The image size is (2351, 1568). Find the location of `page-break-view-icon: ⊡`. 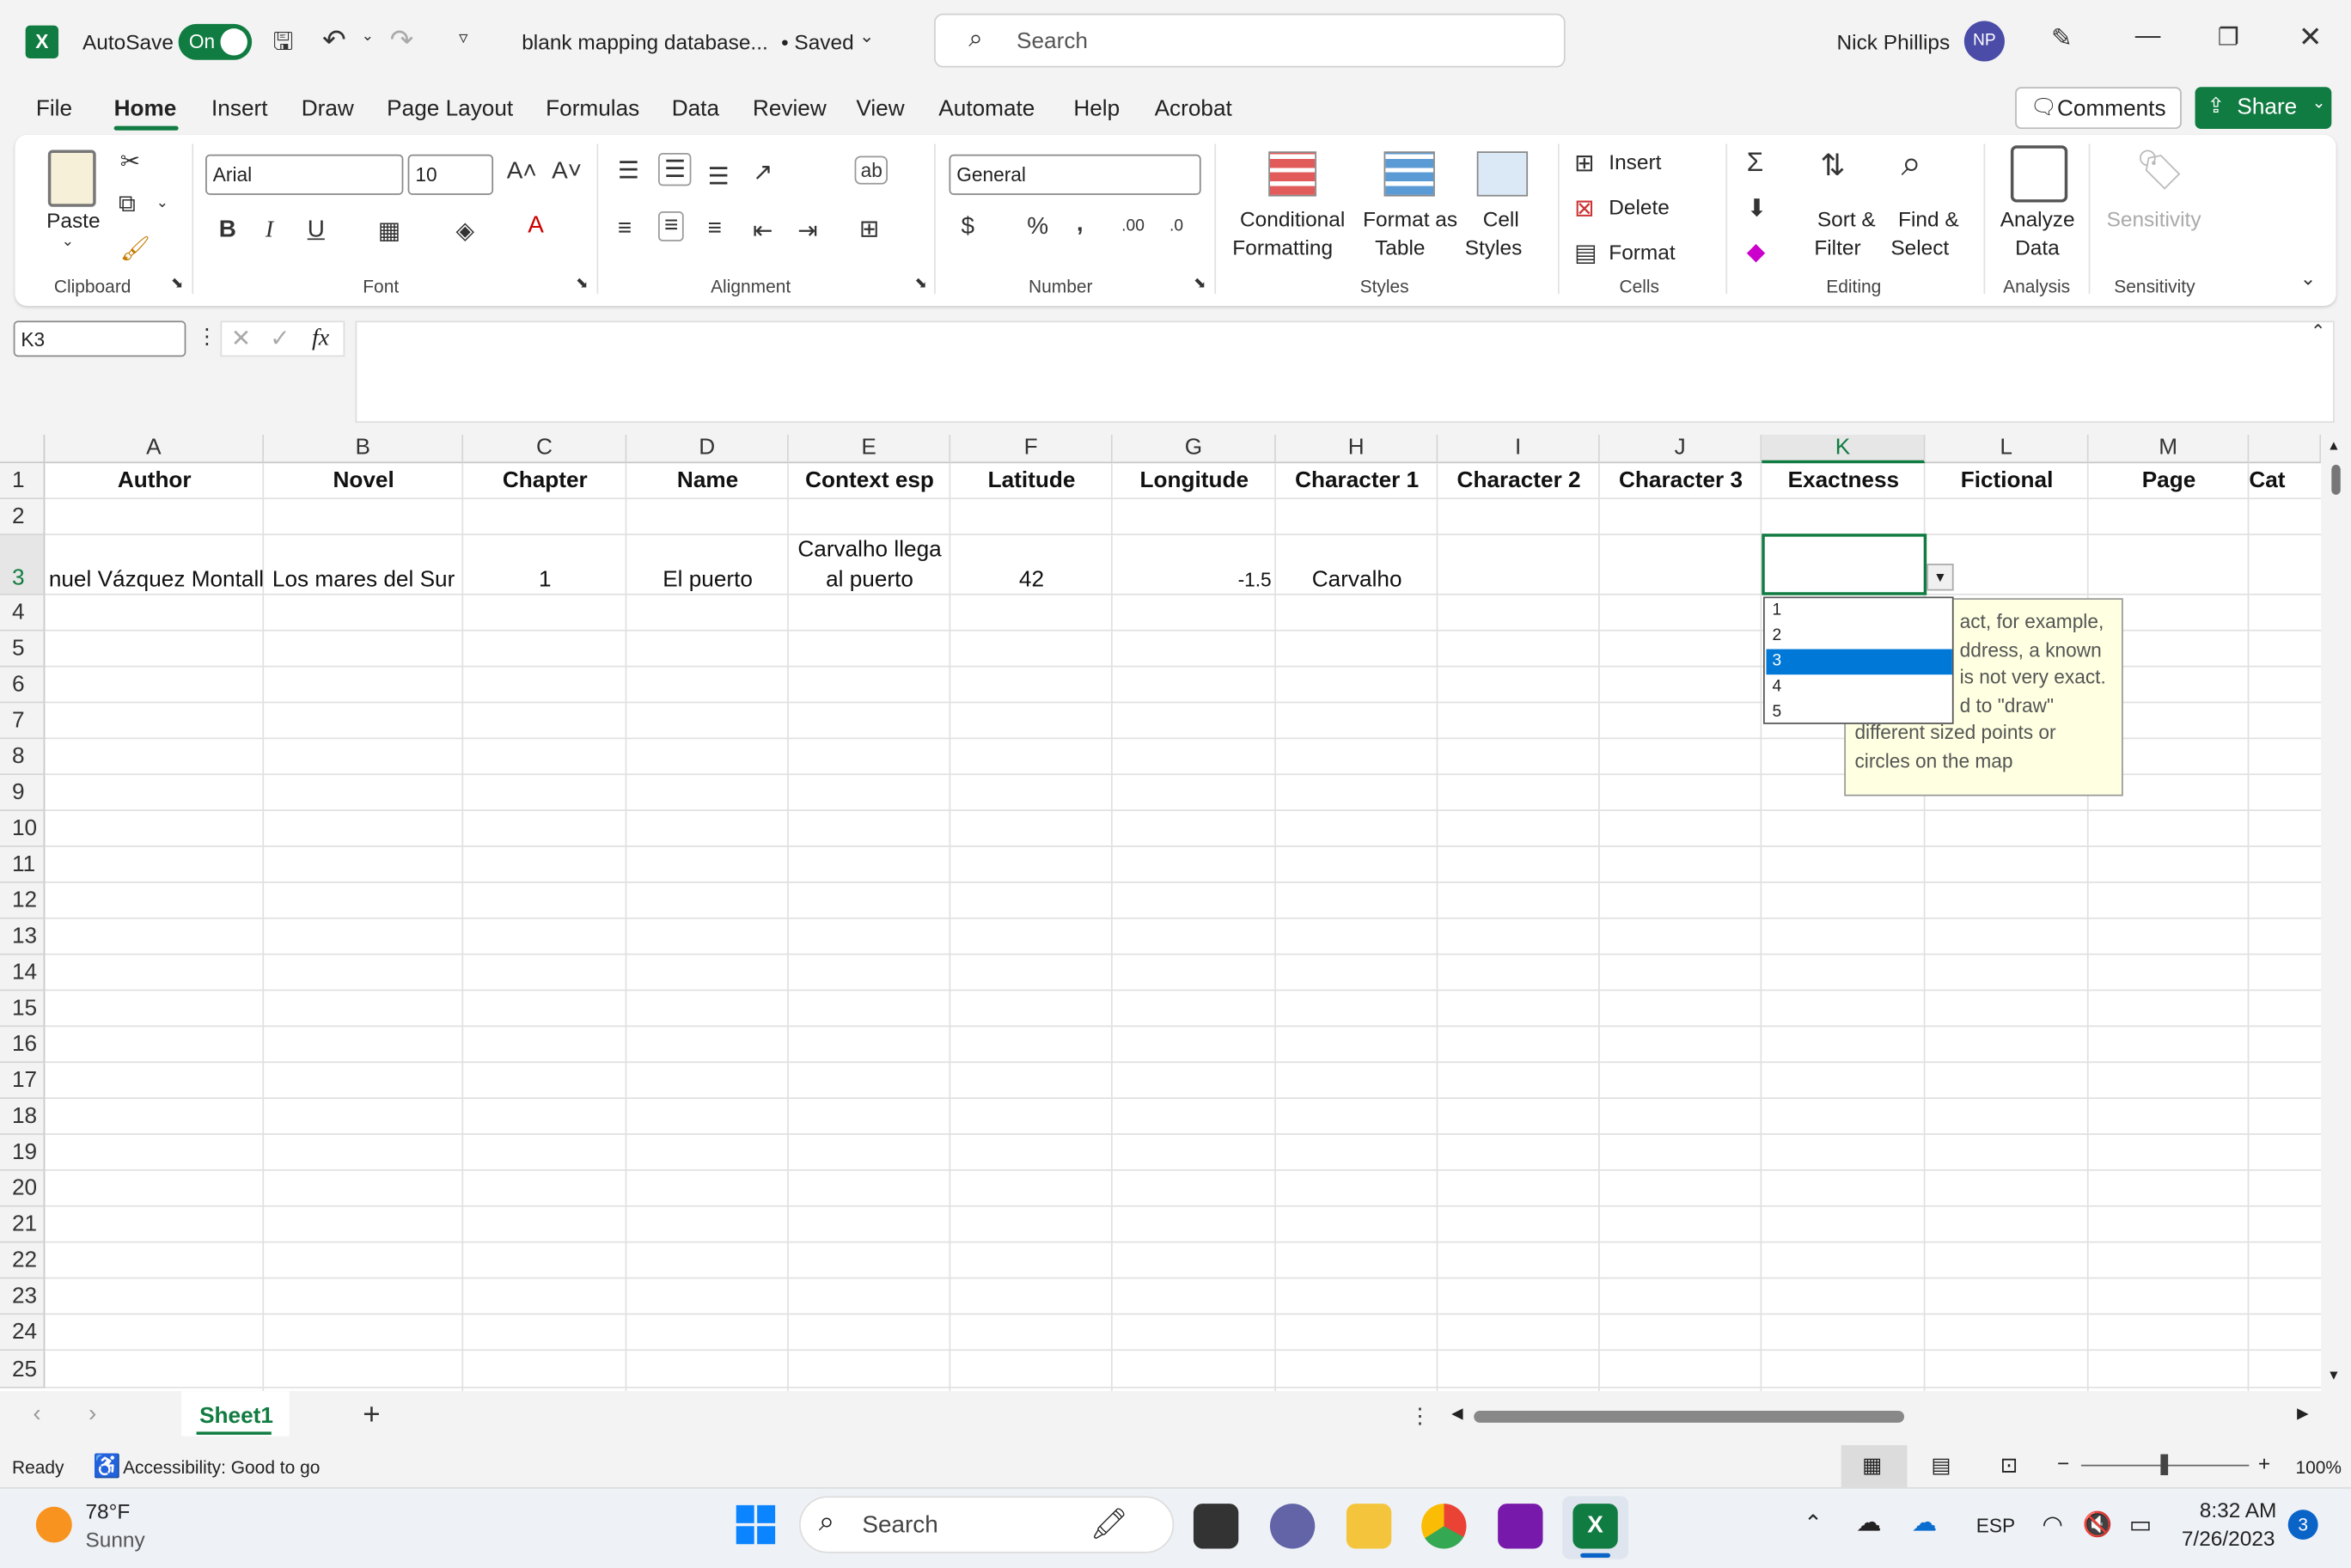

page-break-view-icon: ⊡ is located at coordinates (2009, 1466).